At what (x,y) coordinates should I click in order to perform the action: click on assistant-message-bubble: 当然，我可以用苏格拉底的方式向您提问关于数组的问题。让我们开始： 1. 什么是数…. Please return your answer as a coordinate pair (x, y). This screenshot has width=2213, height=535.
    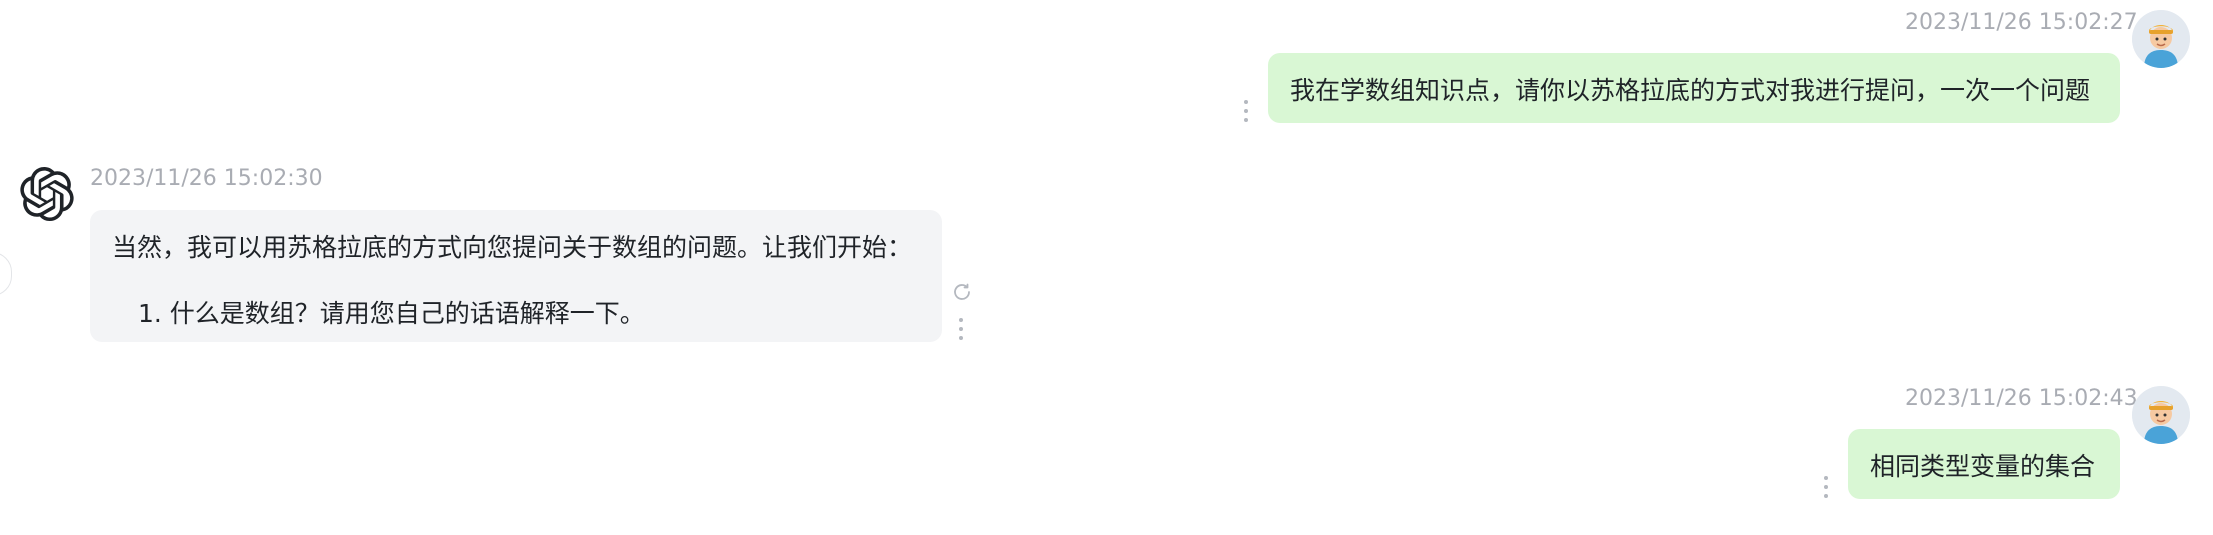
    Looking at the image, I should click on (516, 276).